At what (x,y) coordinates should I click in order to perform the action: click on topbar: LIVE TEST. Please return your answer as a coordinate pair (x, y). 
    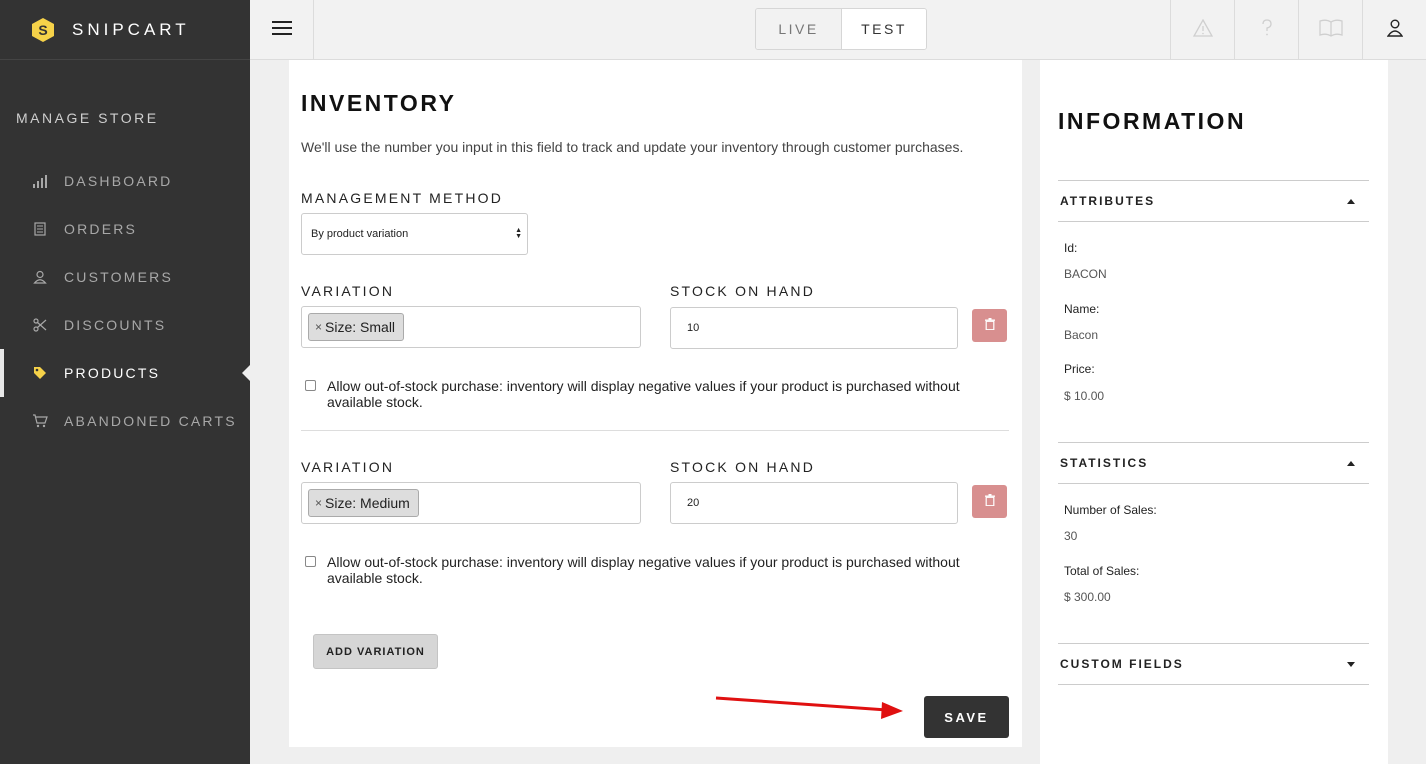
    Looking at the image, I should click on (838, 30).